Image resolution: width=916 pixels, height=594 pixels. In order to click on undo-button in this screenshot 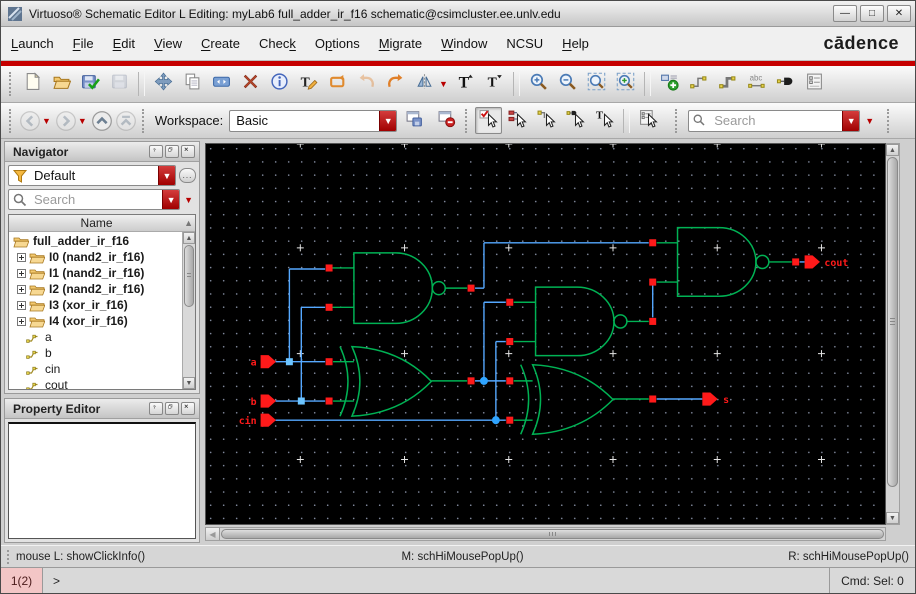, I will do `click(366, 84)`.